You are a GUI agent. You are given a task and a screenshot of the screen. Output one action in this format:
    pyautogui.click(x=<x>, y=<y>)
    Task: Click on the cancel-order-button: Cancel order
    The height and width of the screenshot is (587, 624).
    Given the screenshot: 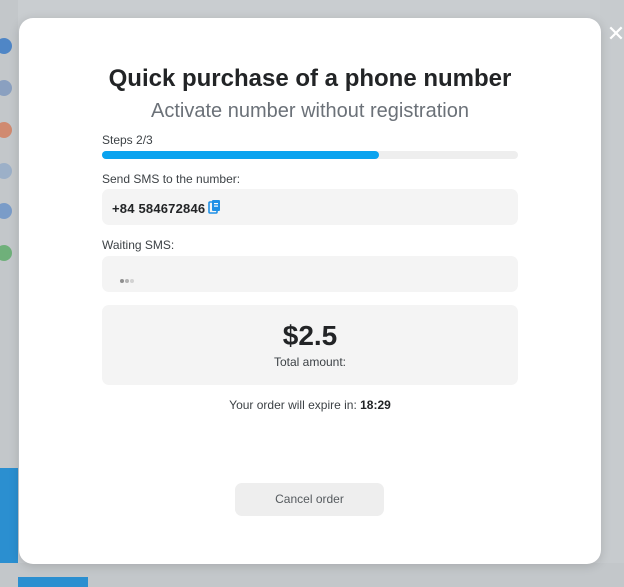 What is the action you would take?
    pyautogui.click(x=309, y=499)
    